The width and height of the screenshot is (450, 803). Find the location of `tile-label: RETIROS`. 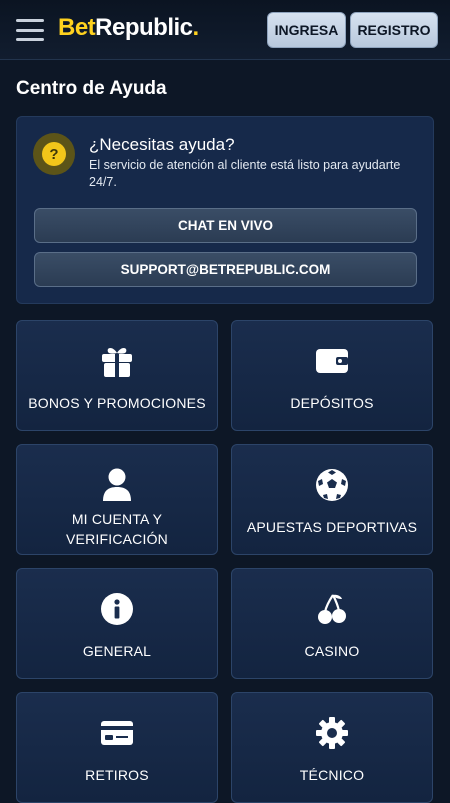

tile-label: RETIROS is located at coordinates (117, 775).